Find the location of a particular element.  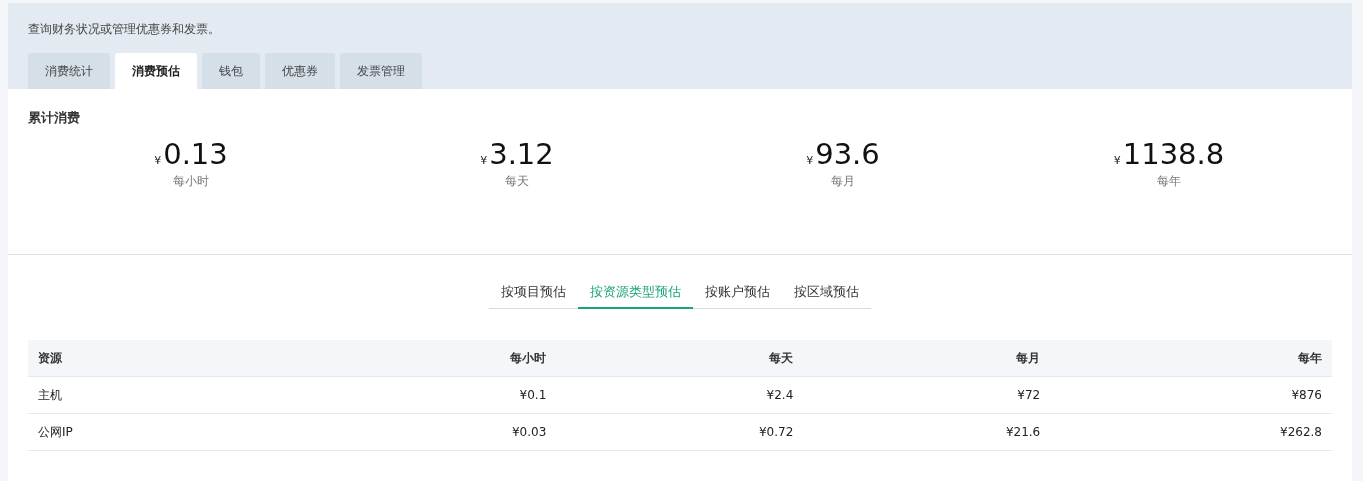

table-cell: 主机 is located at coordinates (165, 395).